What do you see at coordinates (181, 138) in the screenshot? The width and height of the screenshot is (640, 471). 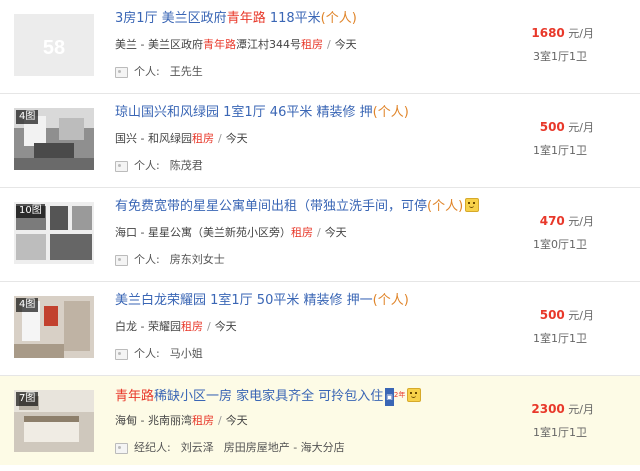 I see `listing-location: 国兴 - 和风绿园租房 / 今天` at bounding box center [181, 138].